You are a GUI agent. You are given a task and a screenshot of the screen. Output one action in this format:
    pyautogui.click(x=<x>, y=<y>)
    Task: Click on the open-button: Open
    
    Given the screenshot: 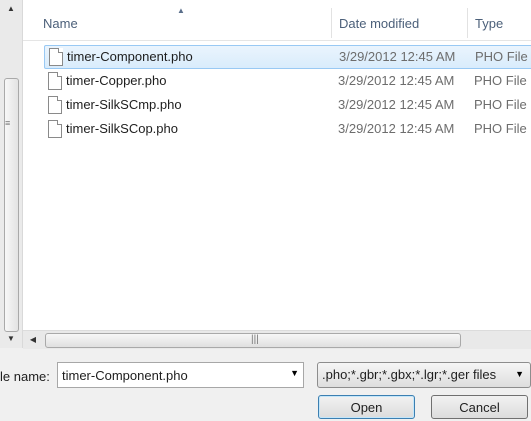 What is the action you would take?
    pyautogui.click(x=366, y=407)
    